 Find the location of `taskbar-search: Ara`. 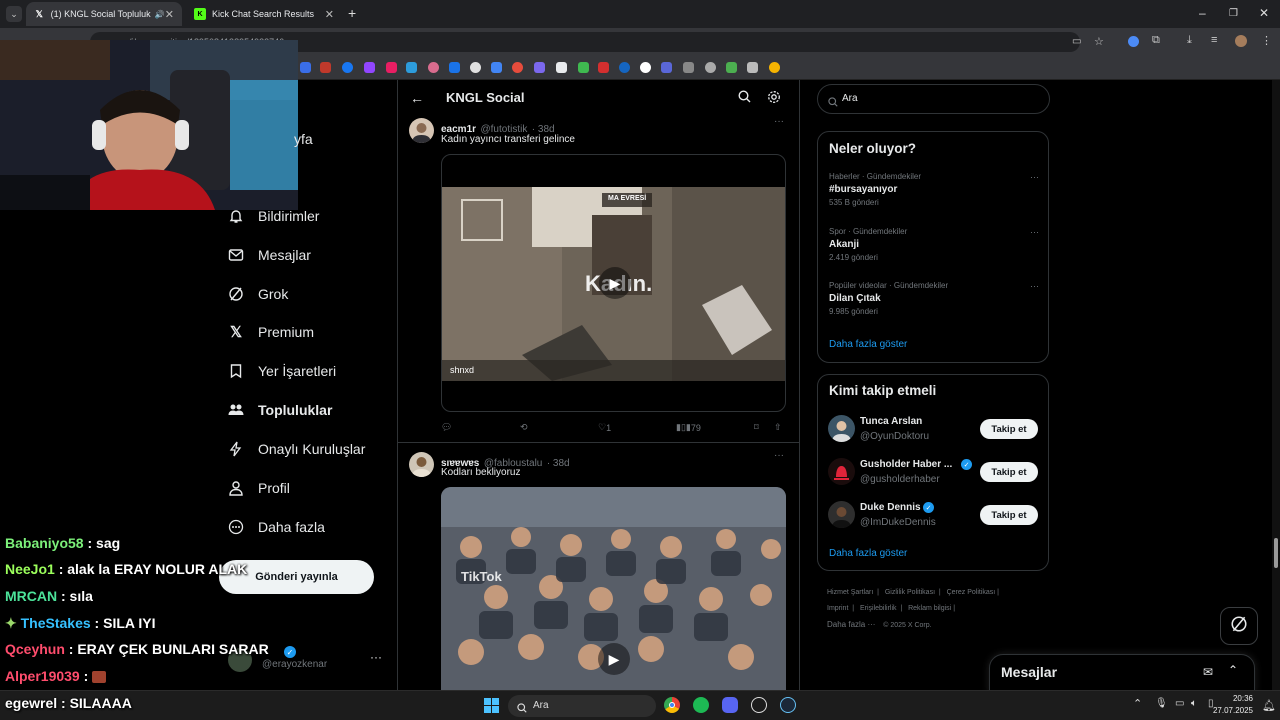

taskbar-search: Ara is located at coordinates (582, 706).